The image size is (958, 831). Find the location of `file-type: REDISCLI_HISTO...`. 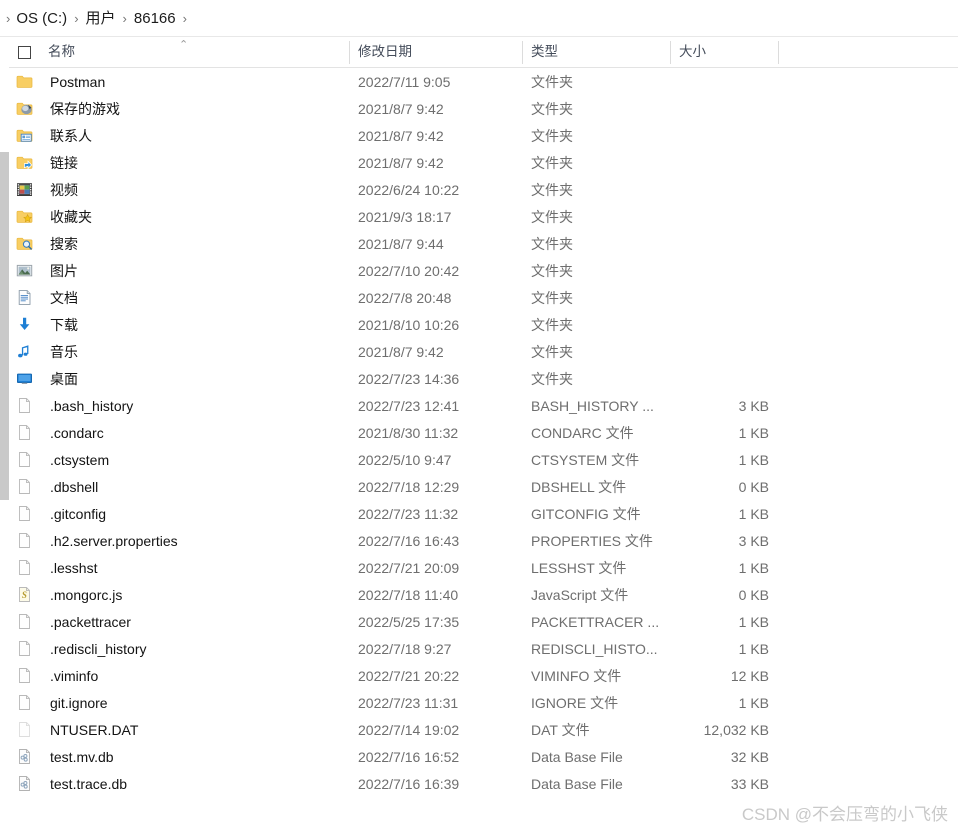

file-type: REDISCLI_HISTO... is located at coordinates (594, 648).